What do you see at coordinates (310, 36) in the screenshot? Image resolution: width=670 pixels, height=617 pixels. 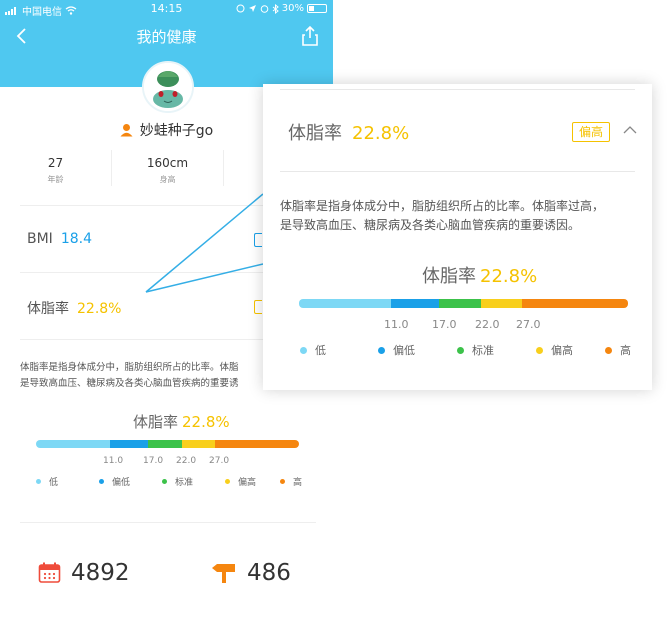 I see `share-button` at bounding box center [310, 36].